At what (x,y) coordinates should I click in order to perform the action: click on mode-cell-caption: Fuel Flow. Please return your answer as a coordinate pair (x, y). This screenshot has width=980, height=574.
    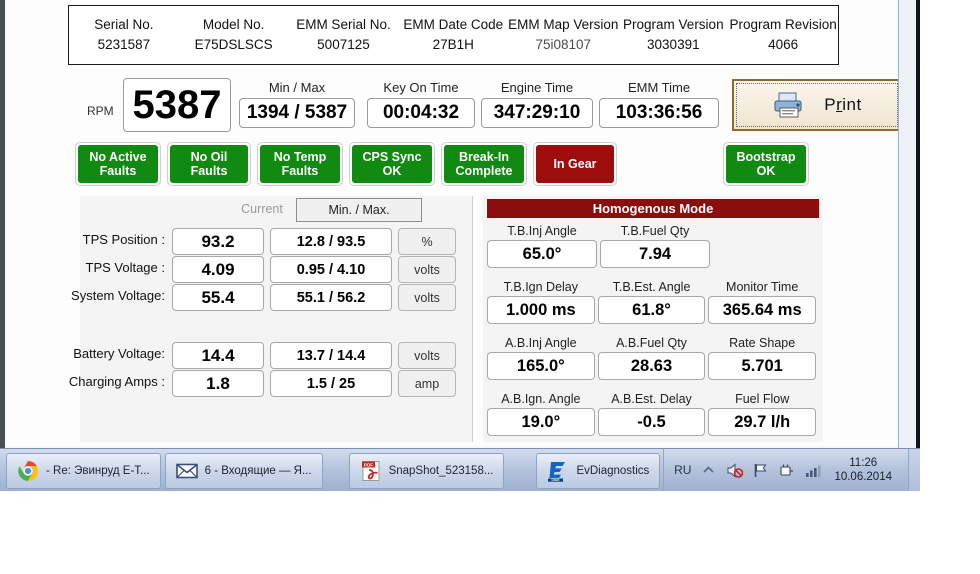
    Looking at the image, I should click on (762, 399).